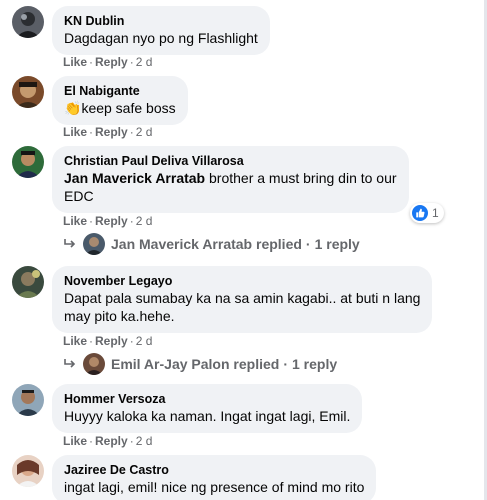  I want to click on comment-bubble: KN Dublin Dagdagan nyo po ng Flashlight, so click(161, 30).